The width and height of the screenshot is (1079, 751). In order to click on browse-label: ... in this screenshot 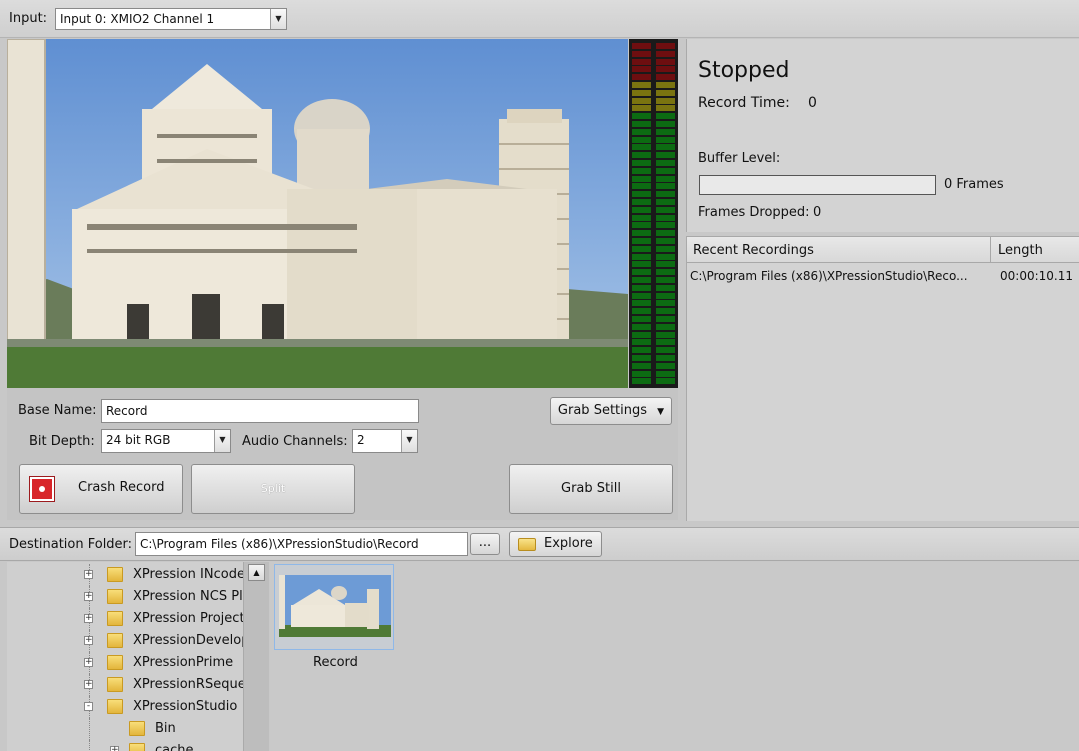, I will do `click(485, 542)`.